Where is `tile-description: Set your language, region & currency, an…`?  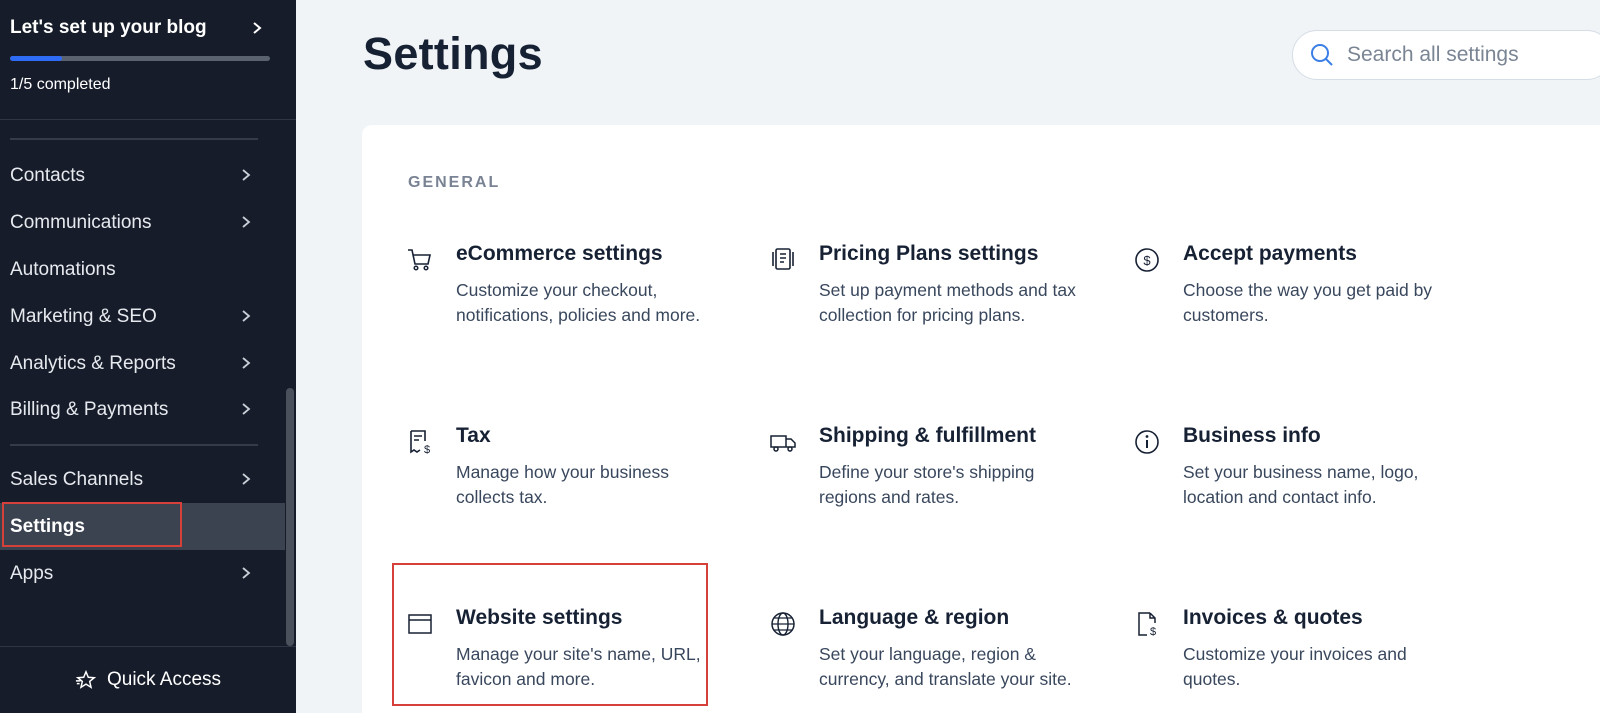
tile-description: Set your language, region & currency, an… is located at coordinates (945, 666).